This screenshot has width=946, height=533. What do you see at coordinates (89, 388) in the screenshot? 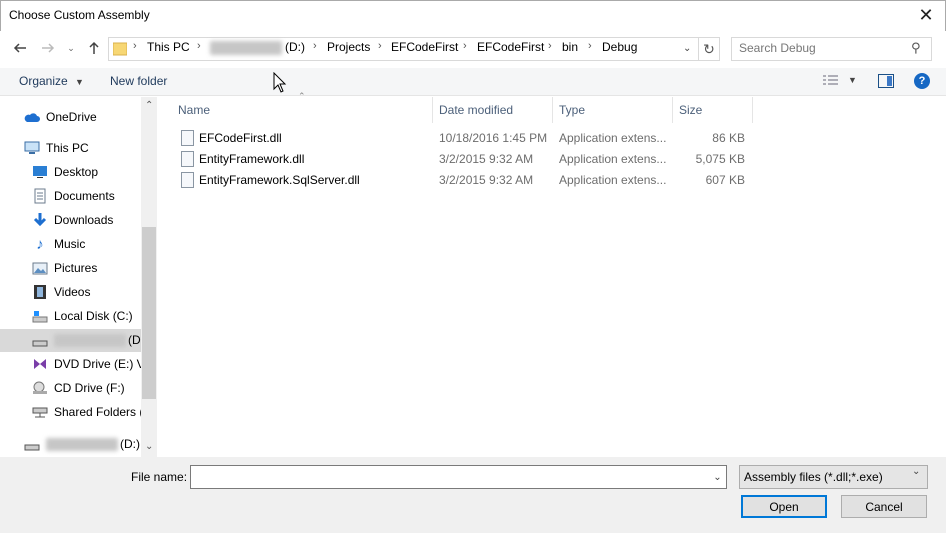
I see `sidebar-item-label: CD Drive (F:)` at bounding box center [89, 388].